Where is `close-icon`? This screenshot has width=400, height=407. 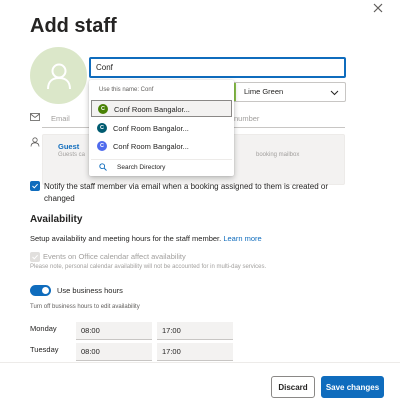 close-icon is located at coordinates (378, 8).